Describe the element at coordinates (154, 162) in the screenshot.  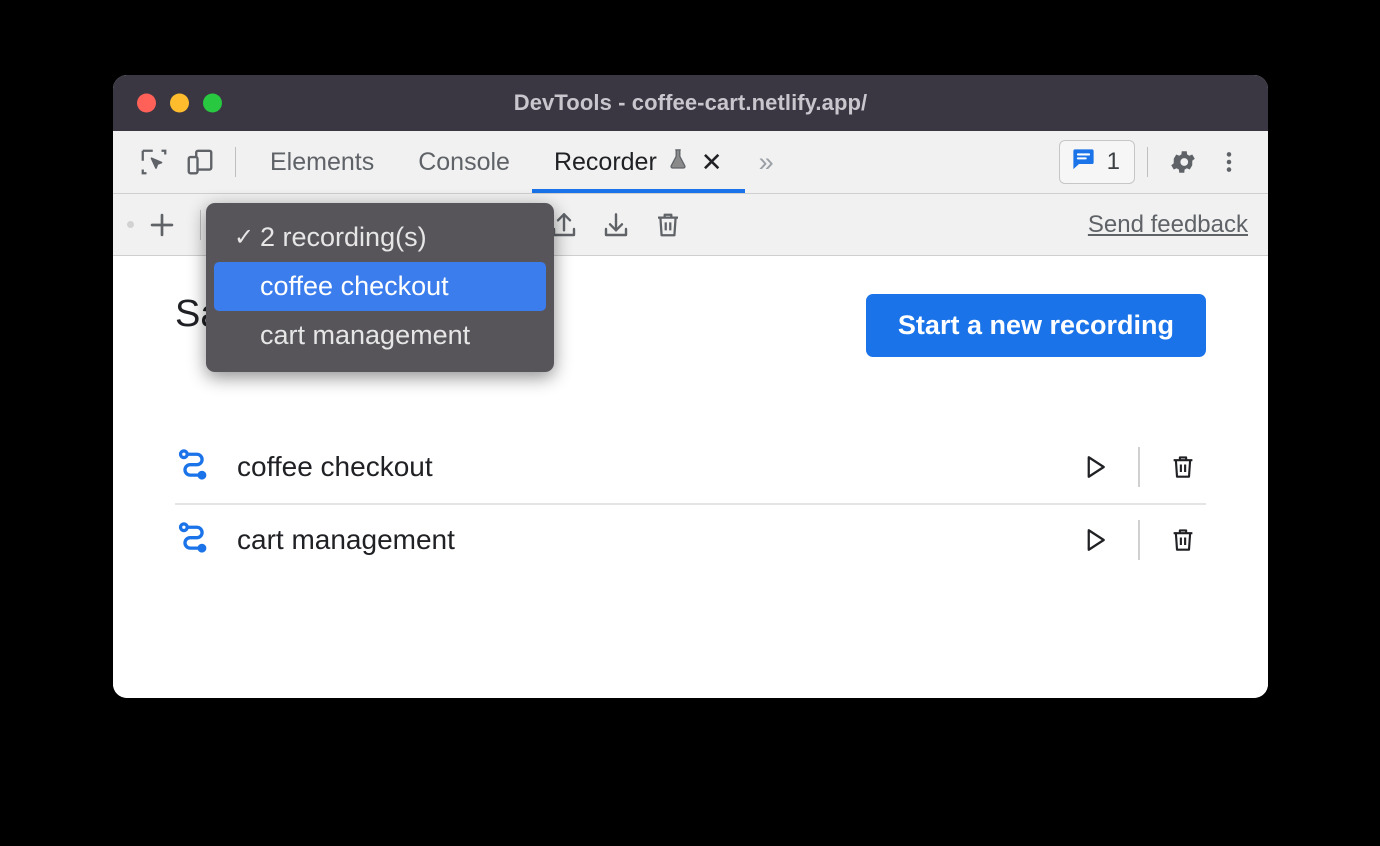
I see `inspect-element-icon` at that location.